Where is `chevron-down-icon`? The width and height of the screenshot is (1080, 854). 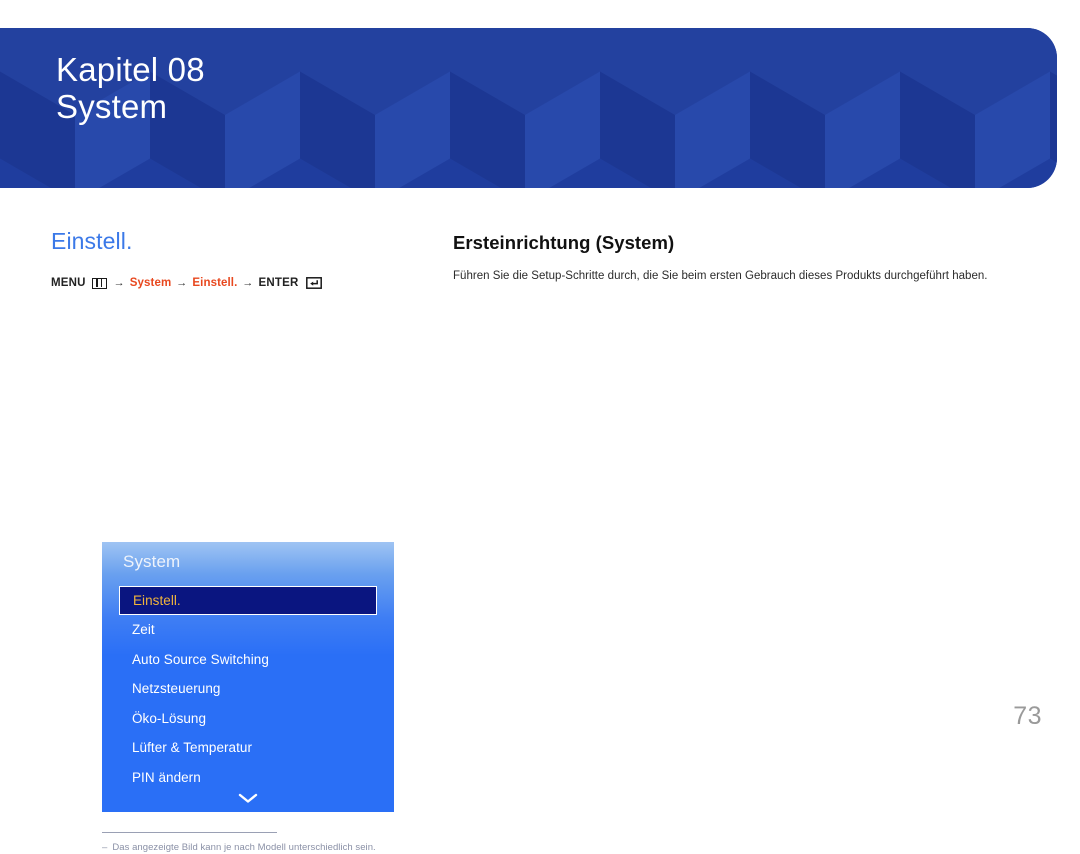 chevron-down-icon is located at coordinates (248, 798).